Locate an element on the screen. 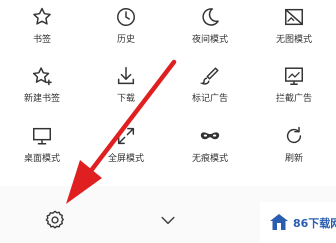  house-logo-icon is located at coordinates (279, 222).